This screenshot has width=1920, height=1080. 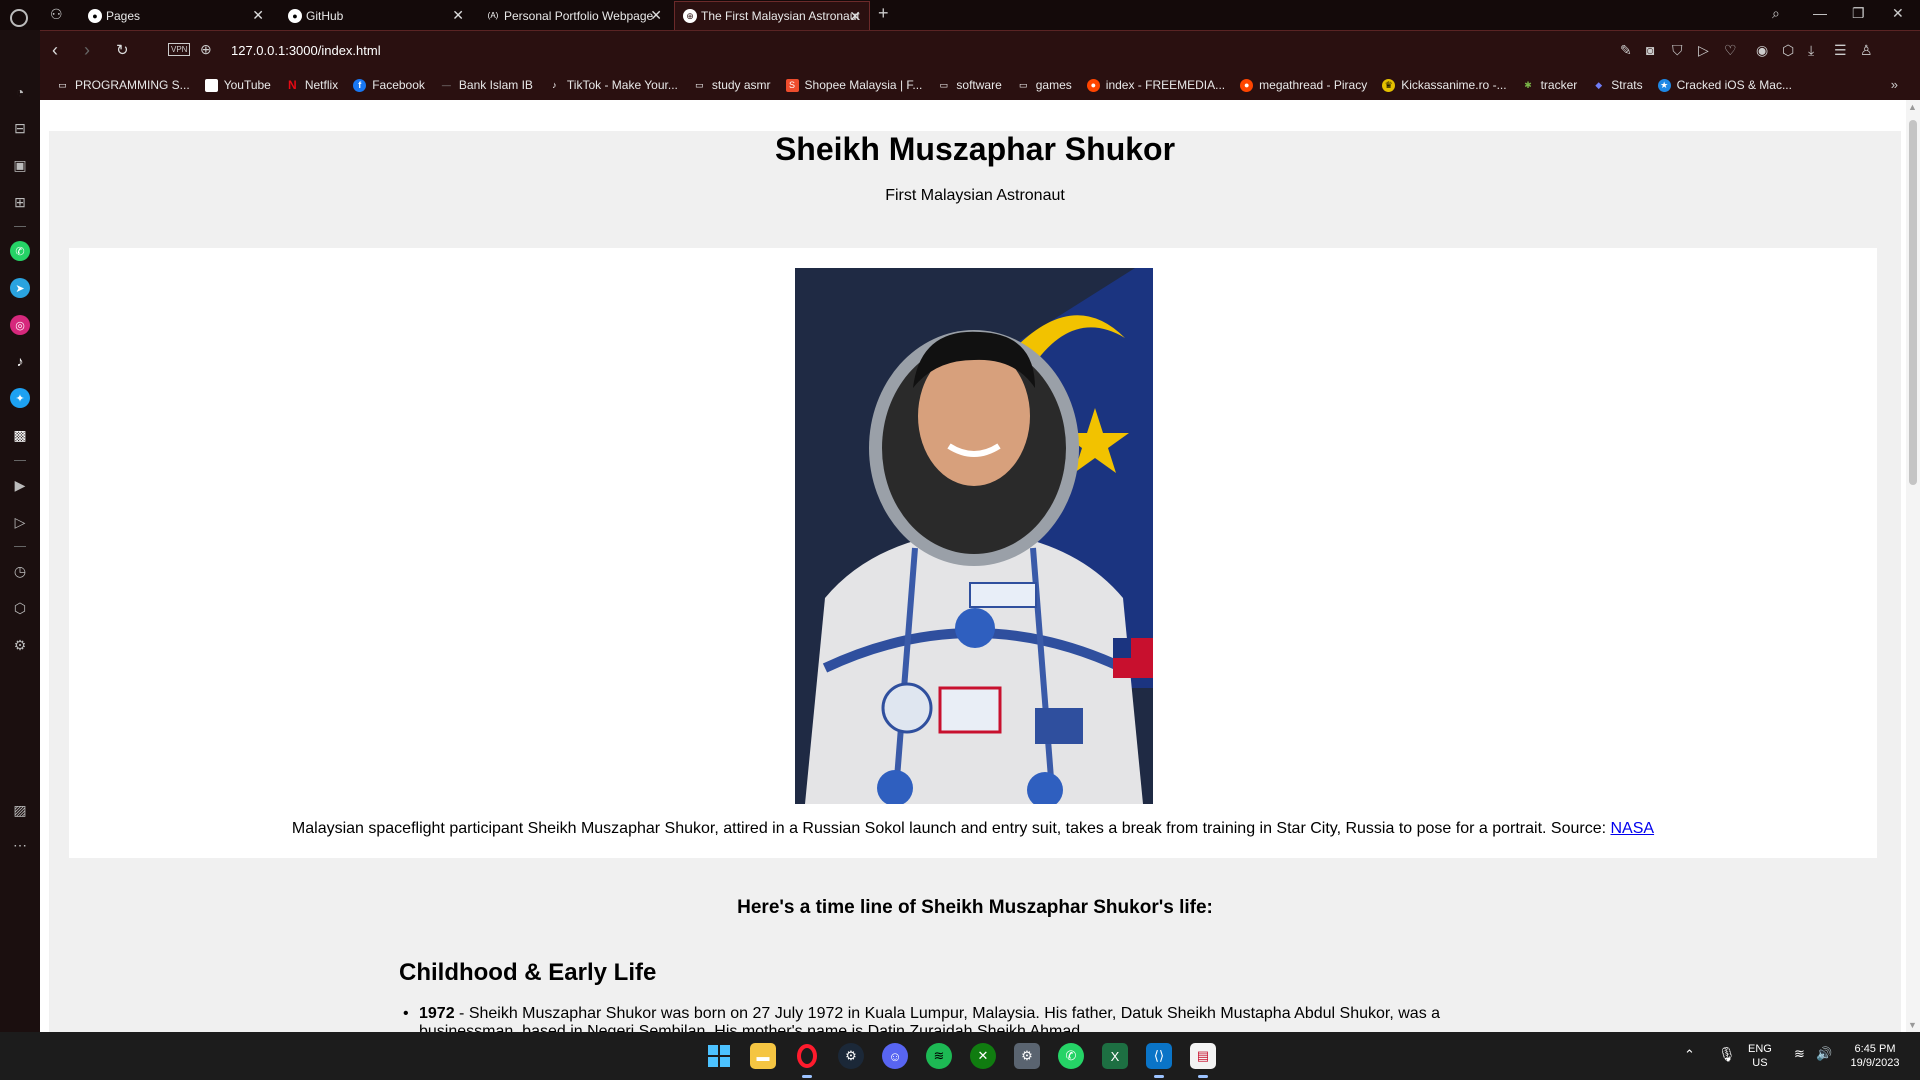 I want to click on bookmark-item: f Facebook, so click(x=389, y=85).